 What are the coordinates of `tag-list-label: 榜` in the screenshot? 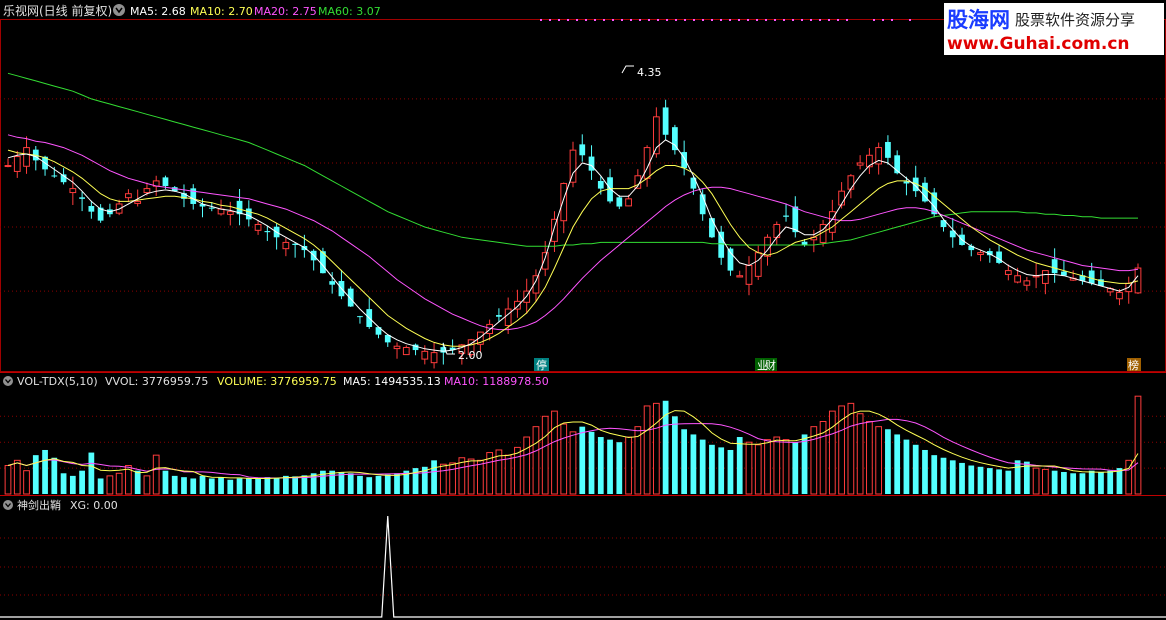 It's located at (1133, 365).